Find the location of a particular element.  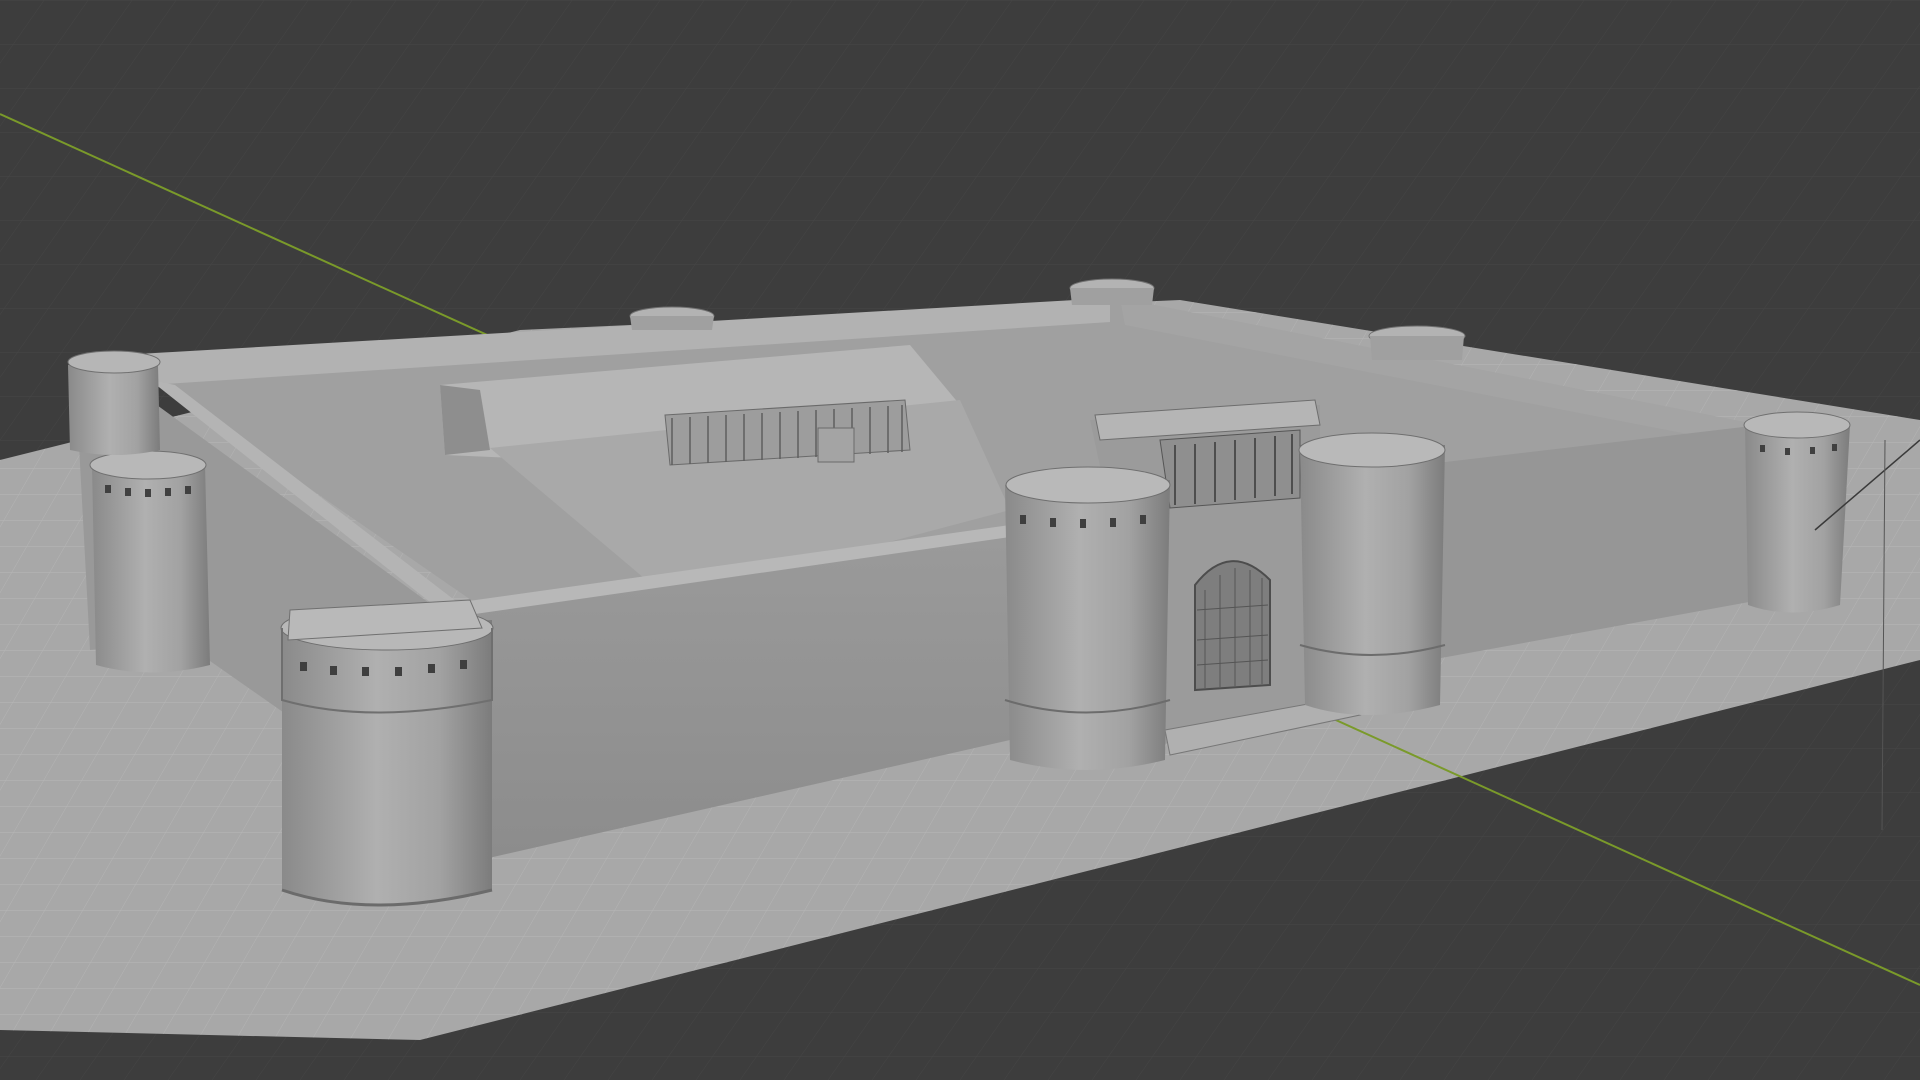

tower-back-right is located at coordinates (1417, 342).